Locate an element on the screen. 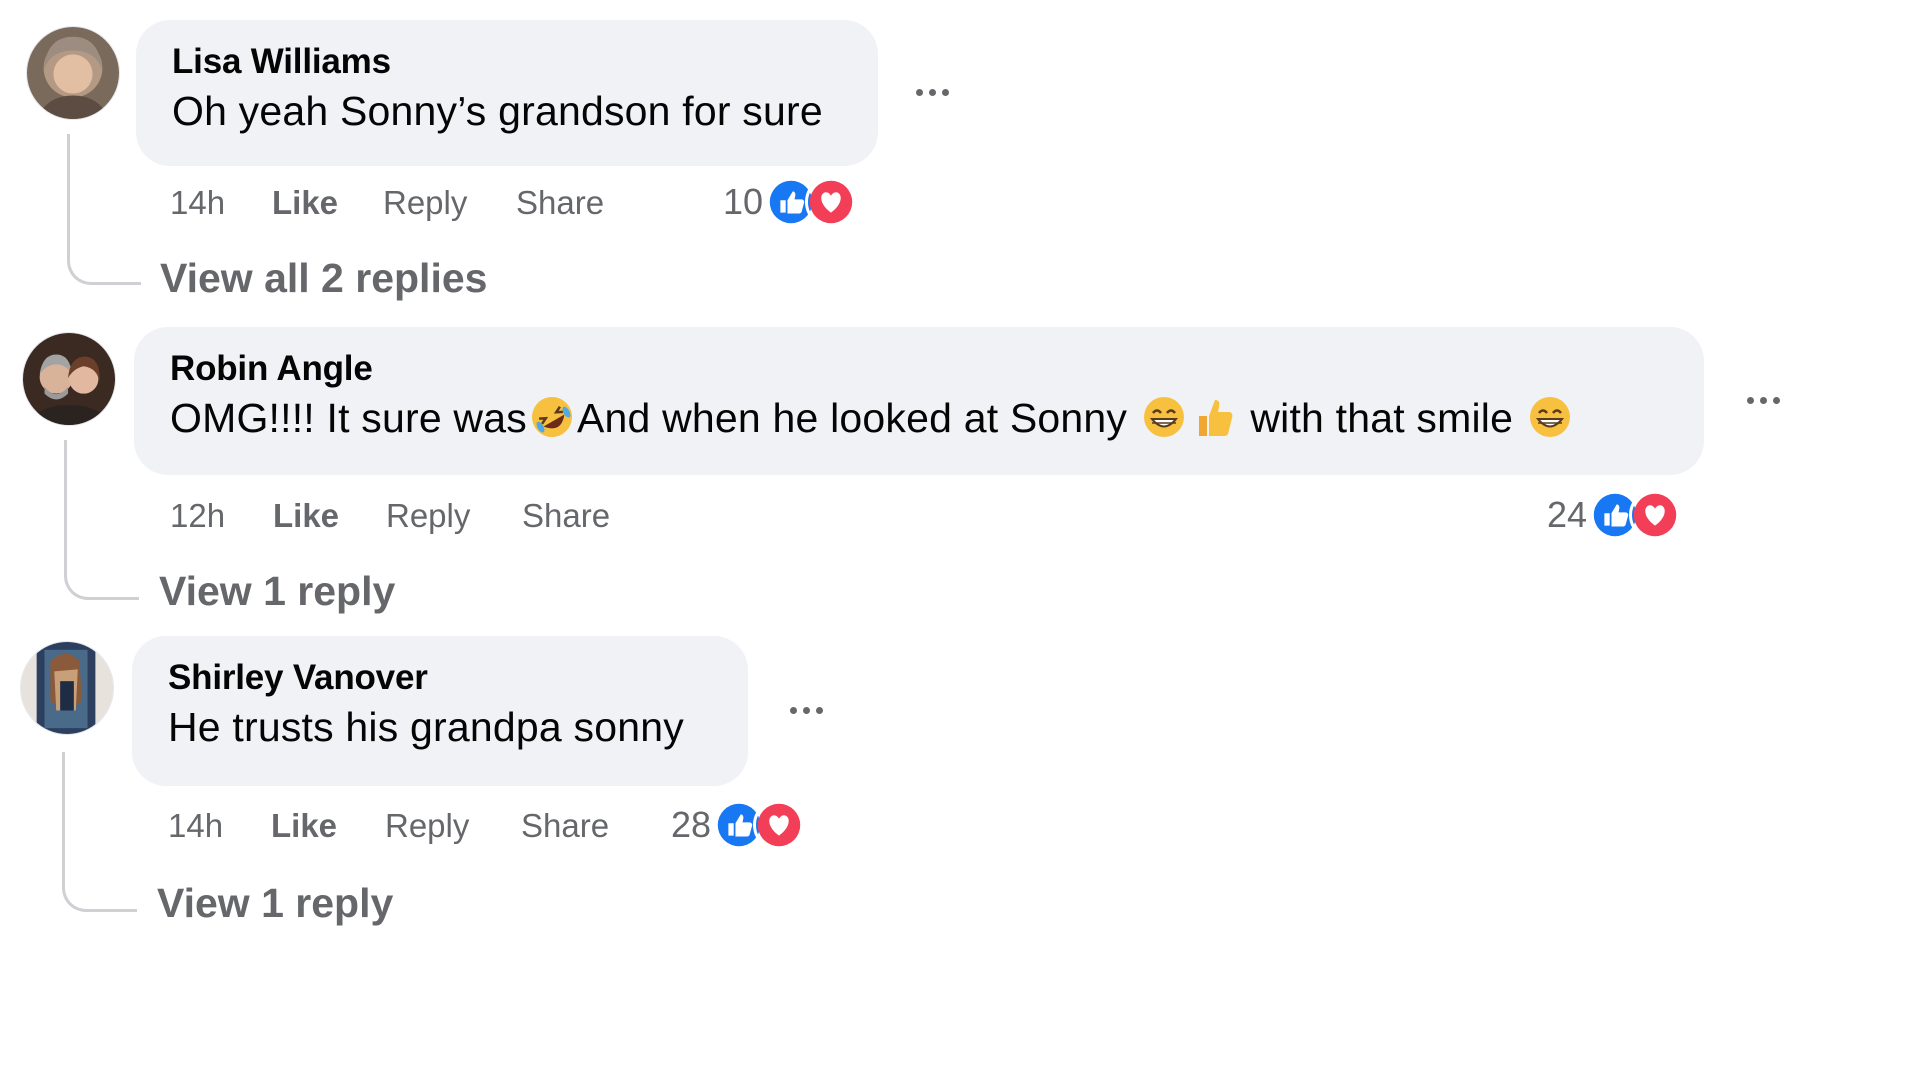  reaction-summary: 28 is located at coordinates (738, 825).